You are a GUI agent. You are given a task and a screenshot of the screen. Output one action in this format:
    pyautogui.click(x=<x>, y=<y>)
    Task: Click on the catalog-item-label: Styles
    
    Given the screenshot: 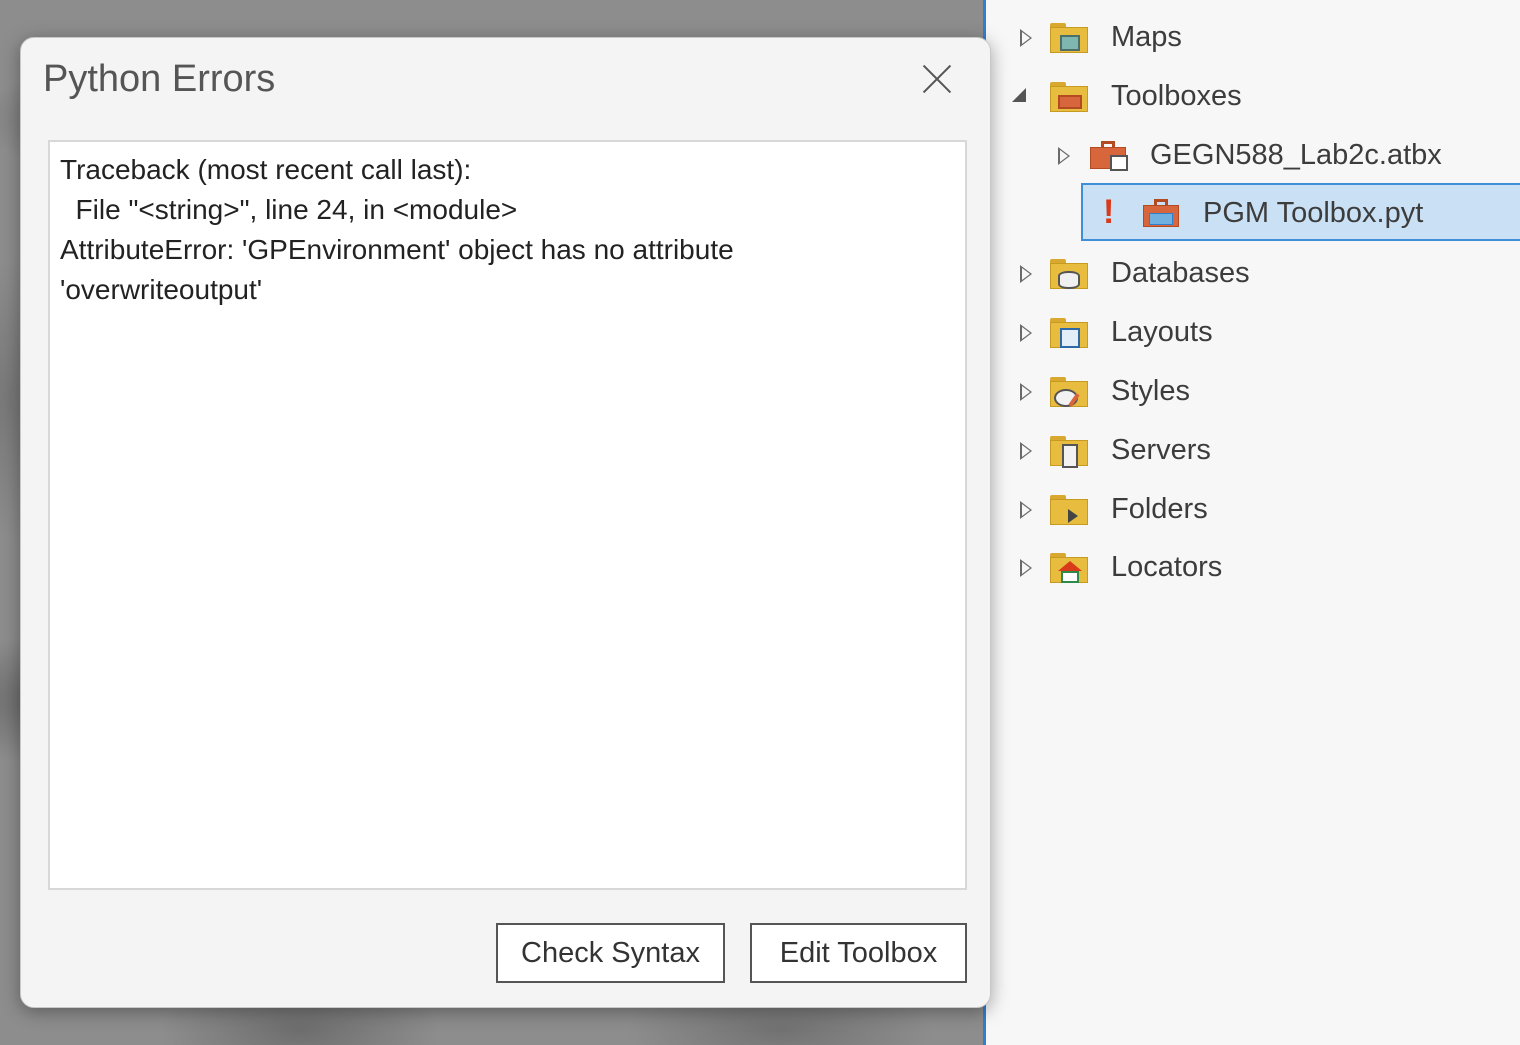 What is the action you would take?
    pyautogui.click(x=1150, y=391)
    